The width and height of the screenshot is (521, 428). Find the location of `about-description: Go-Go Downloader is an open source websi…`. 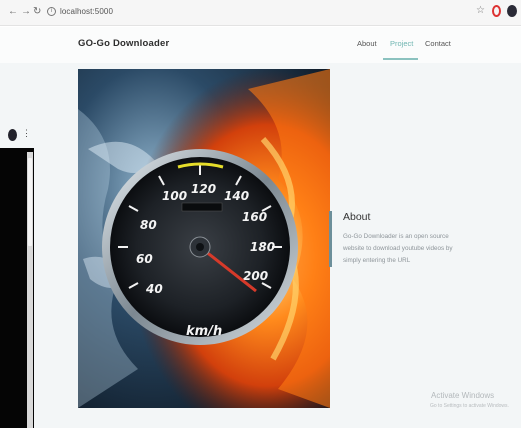

about-description: Go-Go Downloader is an open source websi… is located at coordinates (398, 248).